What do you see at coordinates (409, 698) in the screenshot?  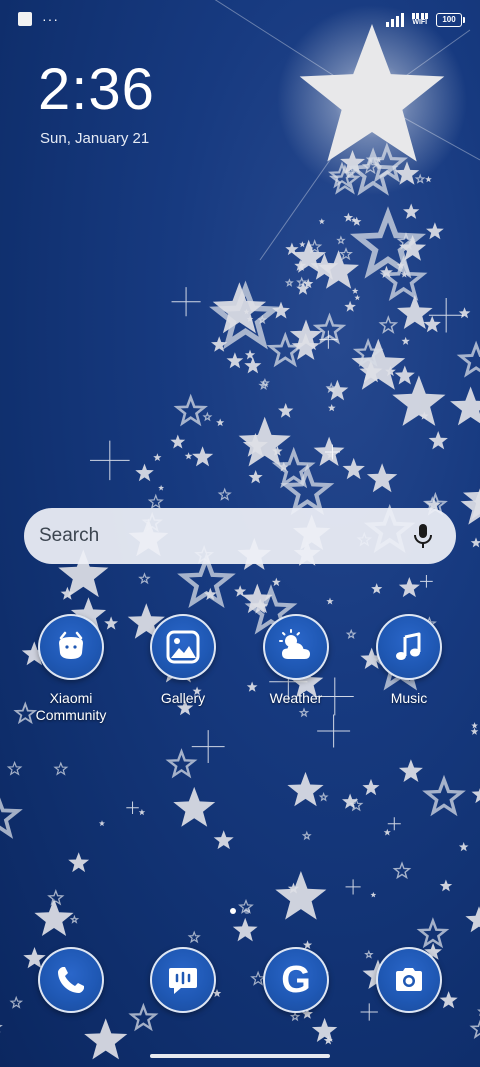 I see `app-label: Music` at bounding box center [409, 698].